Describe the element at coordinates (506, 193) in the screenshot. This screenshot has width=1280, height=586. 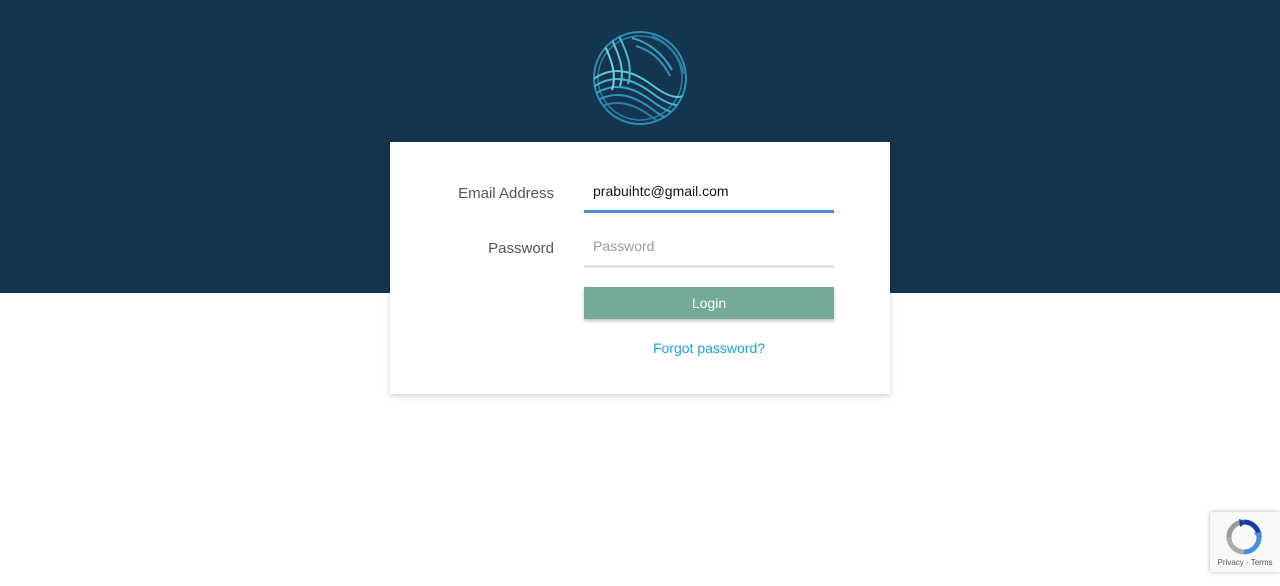
I see `email-label: Email Address` at that location.